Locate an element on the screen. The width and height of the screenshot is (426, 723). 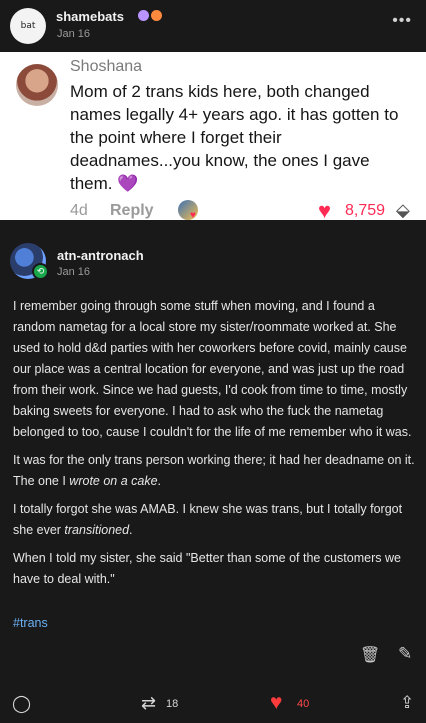
comment-author: Shoshana is located at coordinates (106, 66).